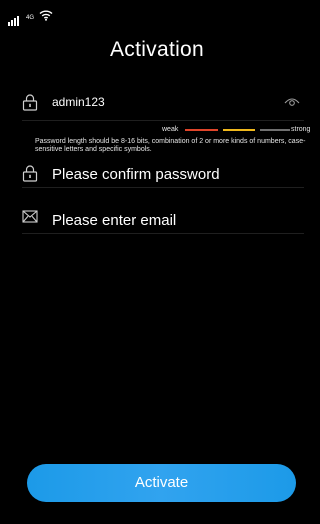 Image resolution: width=320 pixels, height=524 pixels. What do you see at coordinates (301, 129) in the screenshot?
I see `strength-strong-label: strong` at bounding box center [301, 129].